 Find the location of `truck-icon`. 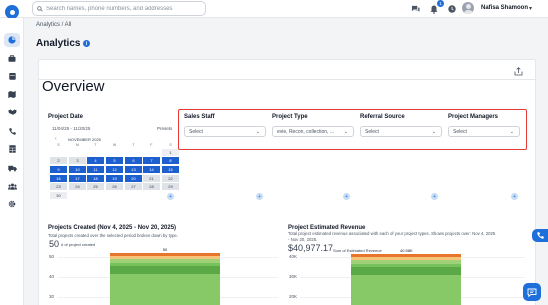

truck-icon is located at coordinates (12, 168).